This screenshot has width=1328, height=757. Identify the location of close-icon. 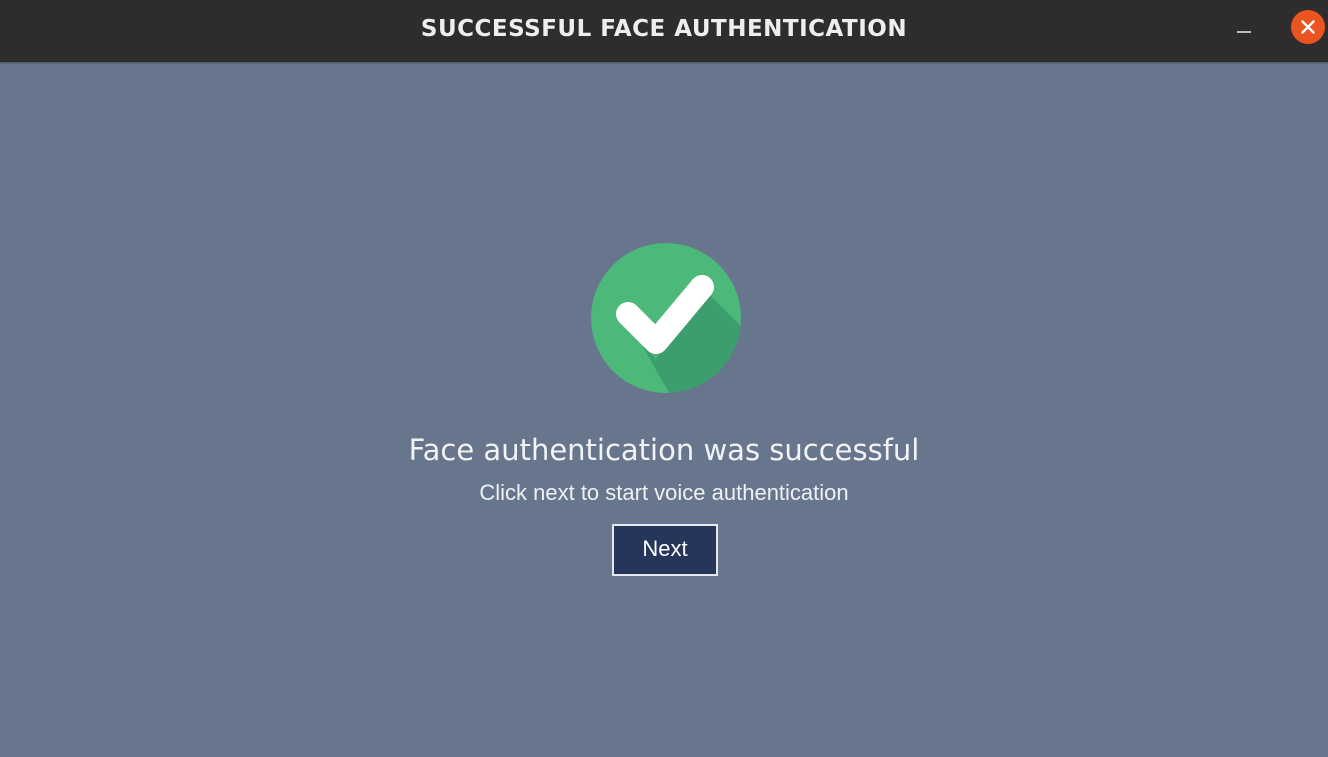
(1308, 27).